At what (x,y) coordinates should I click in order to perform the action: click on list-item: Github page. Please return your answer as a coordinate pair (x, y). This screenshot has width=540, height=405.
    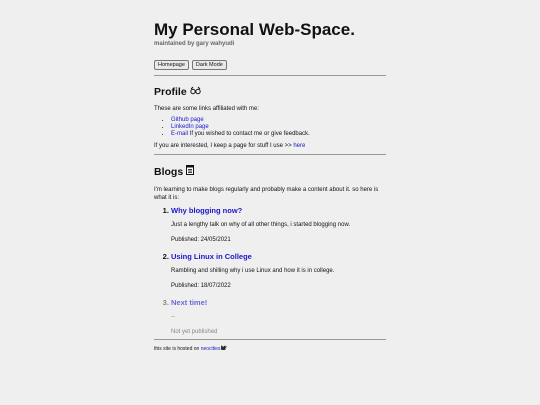
    Looking at the image, I should click on (278, 120).